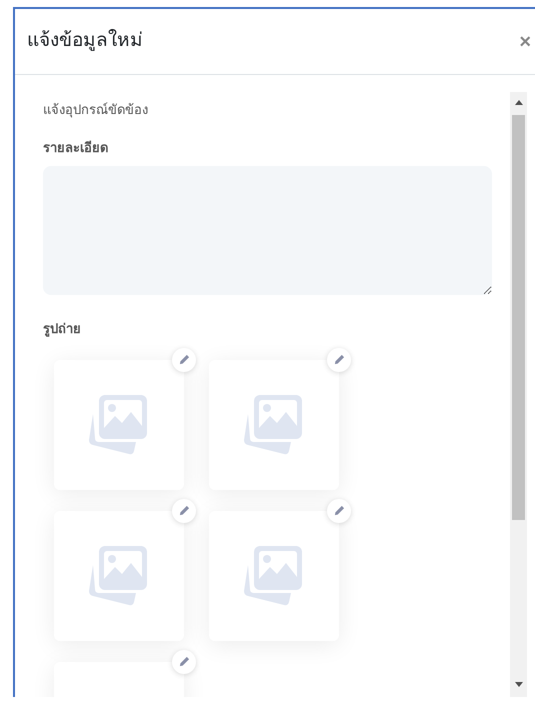 The width and height of the screenshot is (535, 702). What do you see at coordinates (62, 329) in the screenshot?
I see `field-label: รูปถ่าย` at bounding box center [62, 329].